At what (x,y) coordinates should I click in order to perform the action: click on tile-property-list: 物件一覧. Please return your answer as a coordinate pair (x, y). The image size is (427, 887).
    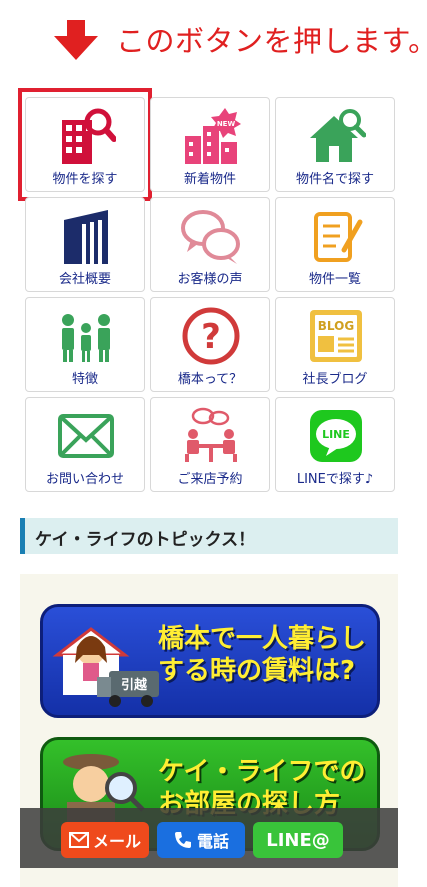
    Looking at the image, I should click on (335, 244).